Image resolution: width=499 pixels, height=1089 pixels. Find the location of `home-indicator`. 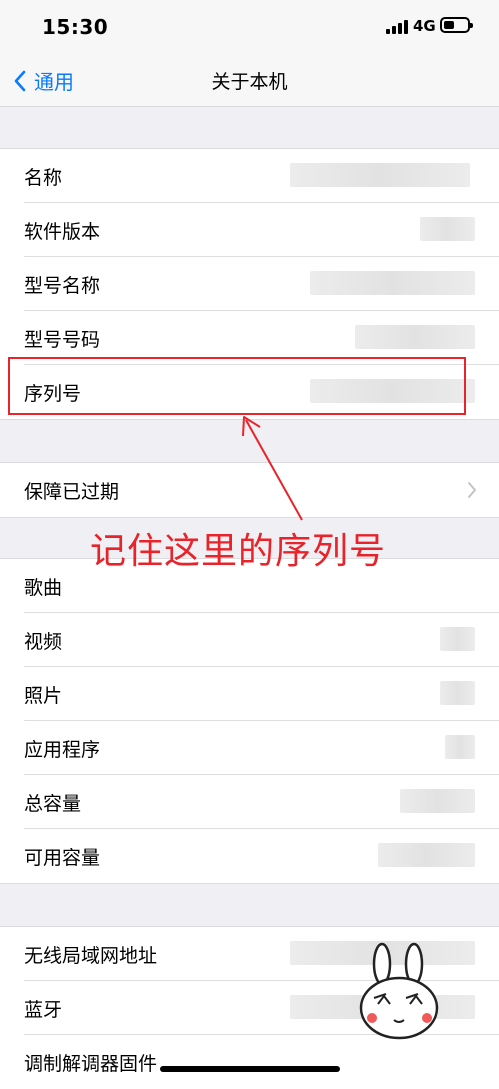

home-indicator is located at coordinates (250, 1069).